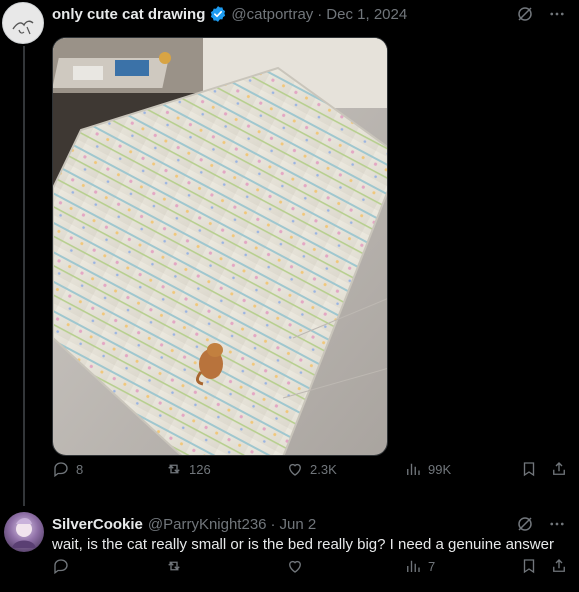 Image resolution: width=579 pixels, height=592 pixels. I want to click on like-count: 2.3K, so click(323, 469).